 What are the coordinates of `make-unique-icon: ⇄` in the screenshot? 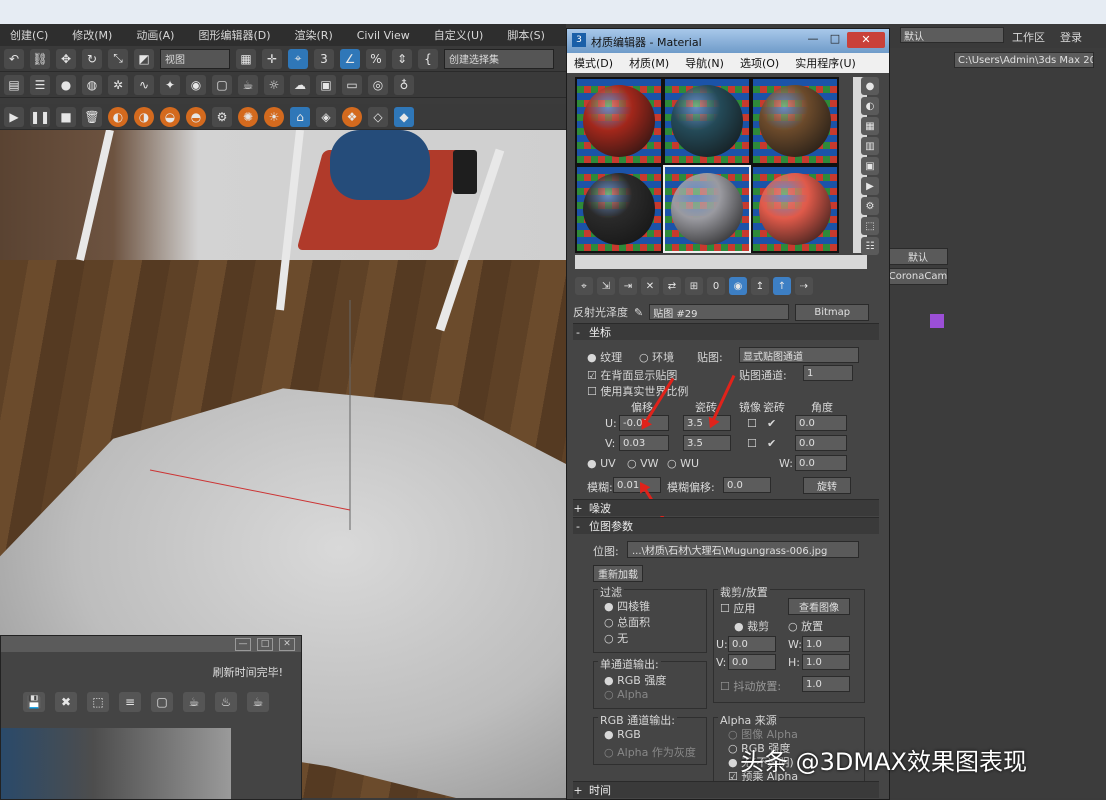 It's located at (672, 286).